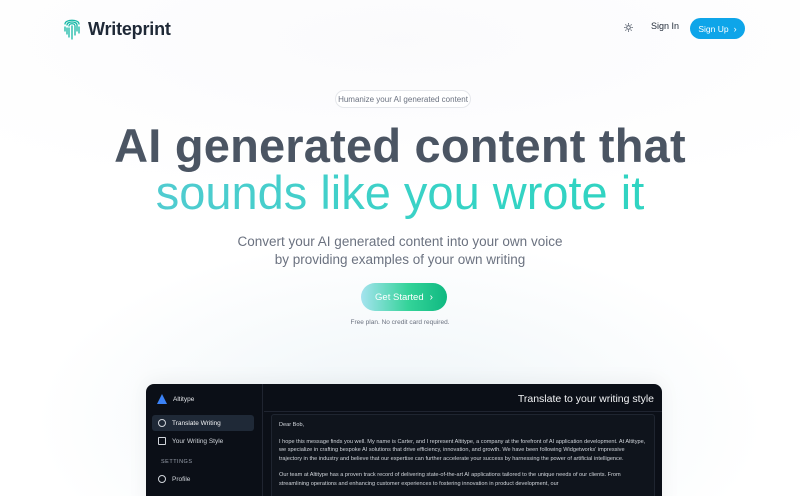 The image size is (800, 496). Describe the element at coordinates (72, 29) in the screenshot. I see `fingerprint-icon` at that location.